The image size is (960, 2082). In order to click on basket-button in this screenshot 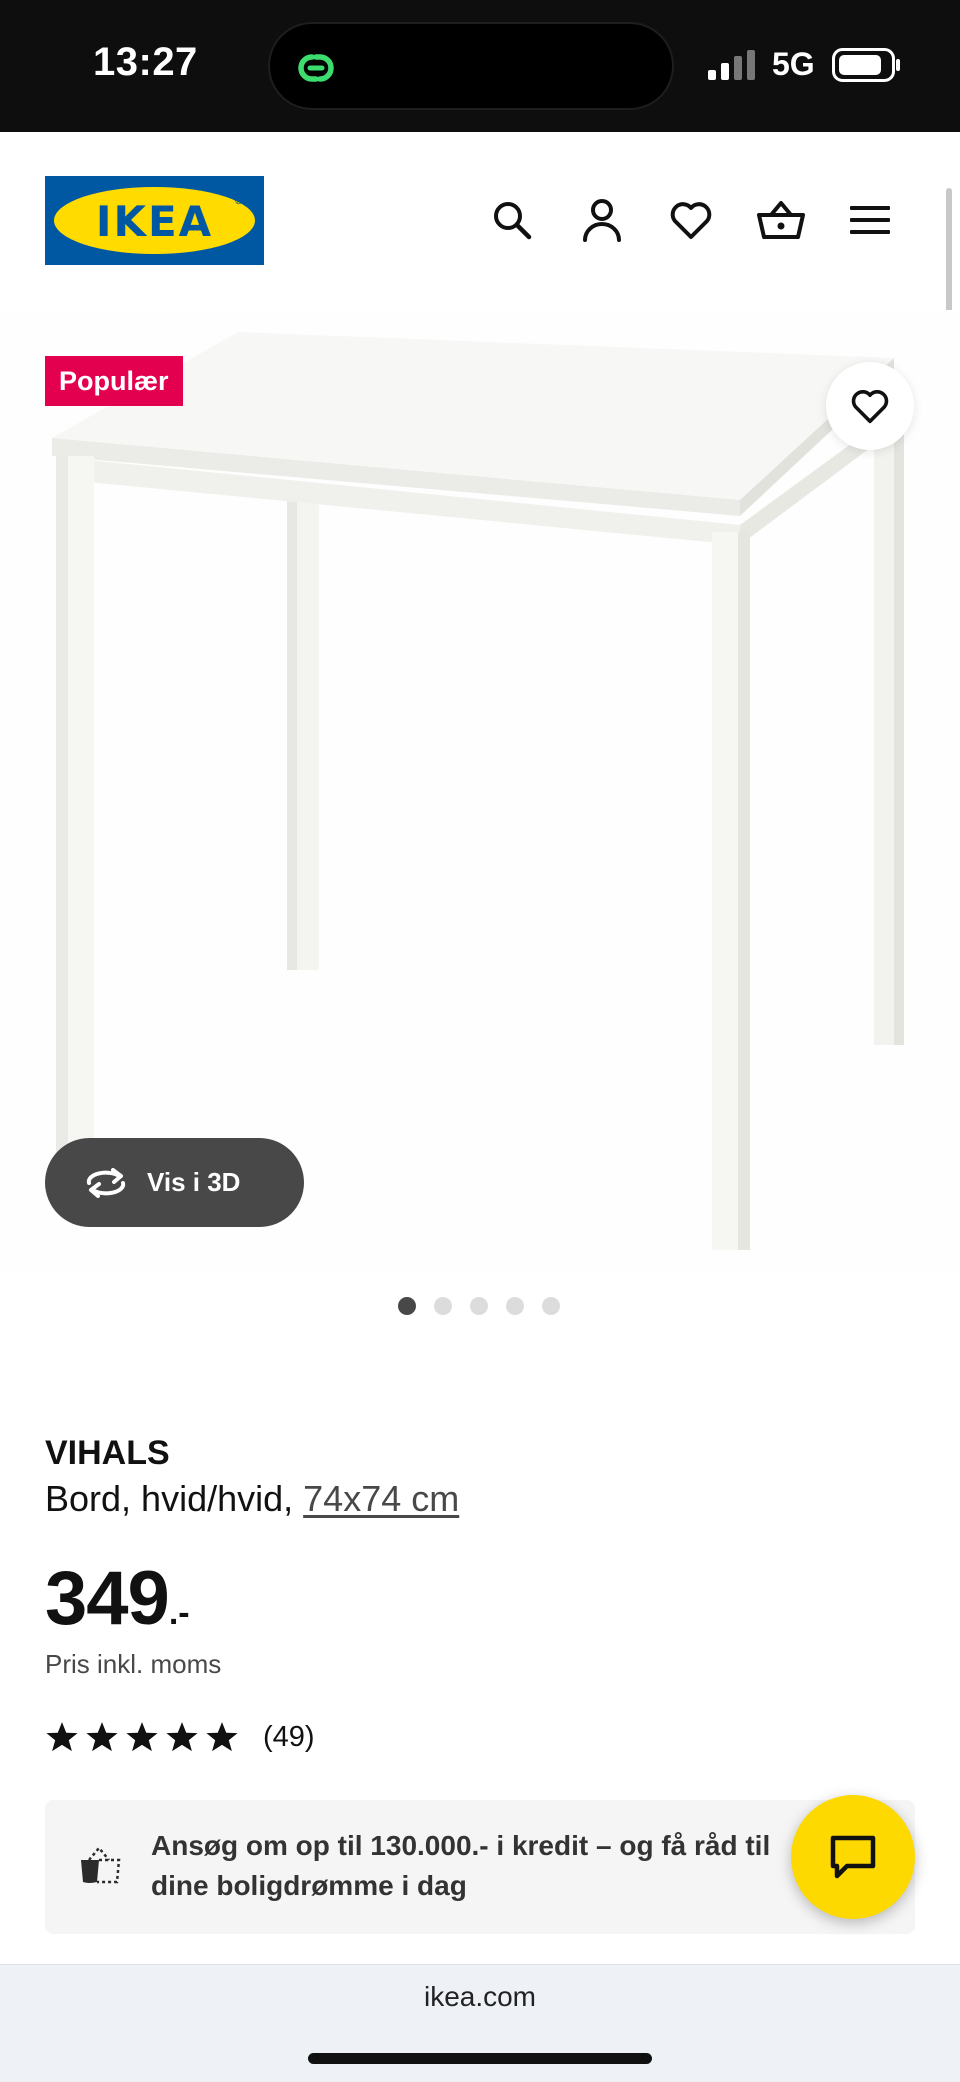, I will do `click(781, 220)`.